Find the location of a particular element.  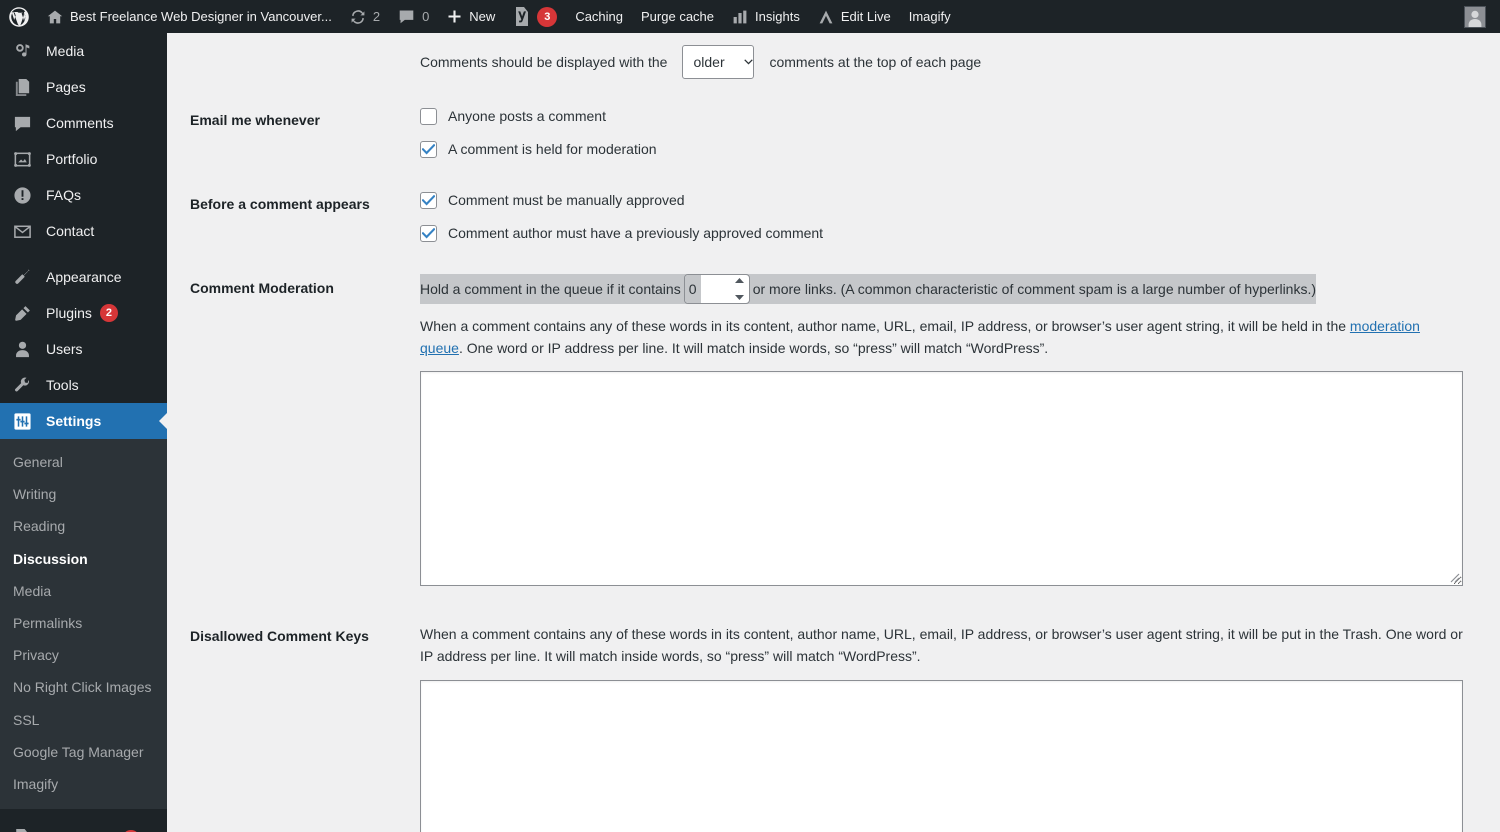

sidebar-item-portfolio: Portfolio is located at coordinates (83, 159).